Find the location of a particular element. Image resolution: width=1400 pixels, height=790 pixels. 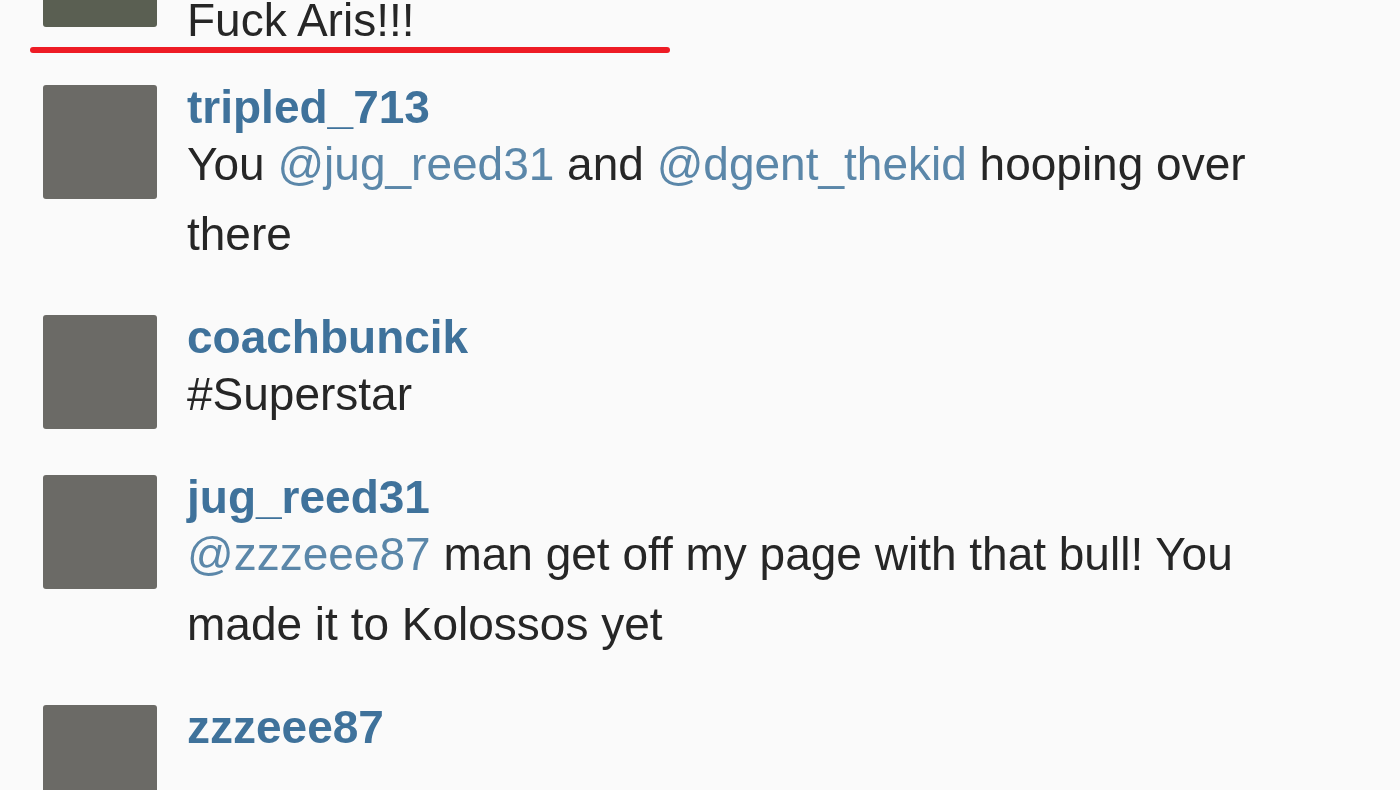

mention-link: @dgent_thekid is located at coordinates (811, 164).